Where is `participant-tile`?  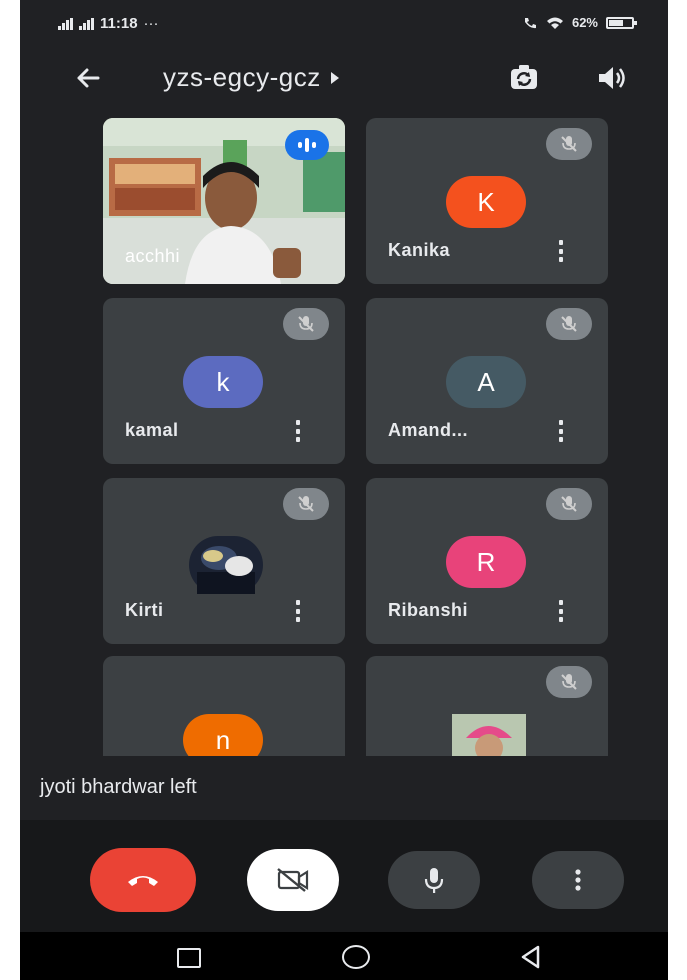
participant-tile is located at coordinates (487, 706).